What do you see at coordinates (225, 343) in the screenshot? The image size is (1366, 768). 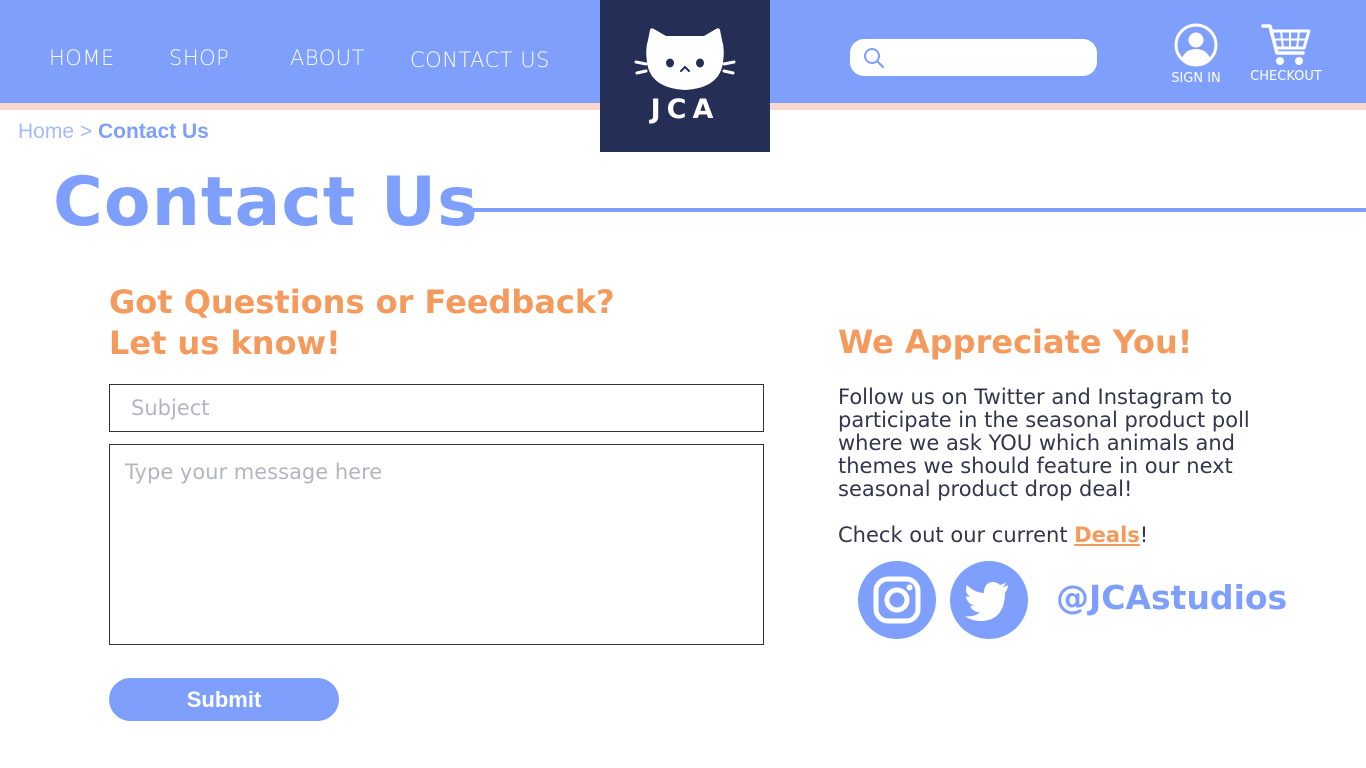 I see `form-heading-line2: Let us know!` at bounding box center [225, 343].